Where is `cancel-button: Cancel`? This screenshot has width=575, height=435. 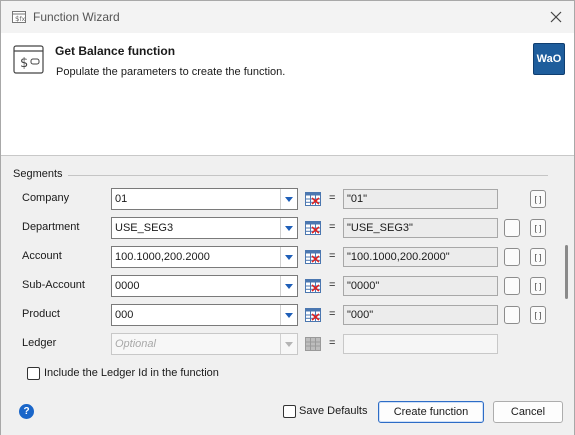
cancel-button: Cancel is located at coordinates (528, 412).